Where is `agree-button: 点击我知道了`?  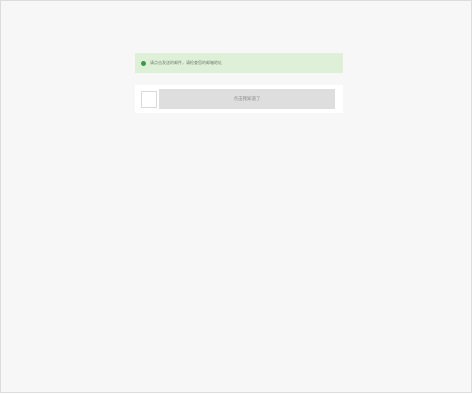
agree-button: 点击我知道了 is located at coordinates (247, 99).